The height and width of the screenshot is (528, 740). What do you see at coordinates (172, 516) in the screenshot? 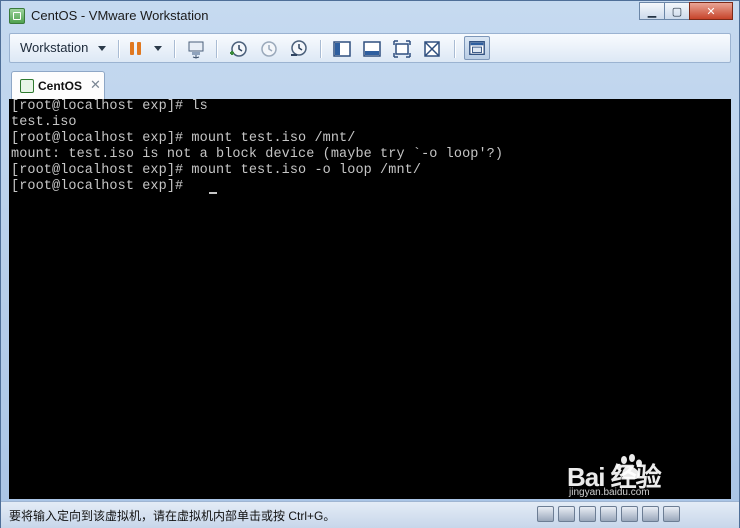
I see `status-message: 要将输入定向到该虚拟机，请在虚拟机内部单击或按 Ctrl+G。` at bounding box center [172, 516].